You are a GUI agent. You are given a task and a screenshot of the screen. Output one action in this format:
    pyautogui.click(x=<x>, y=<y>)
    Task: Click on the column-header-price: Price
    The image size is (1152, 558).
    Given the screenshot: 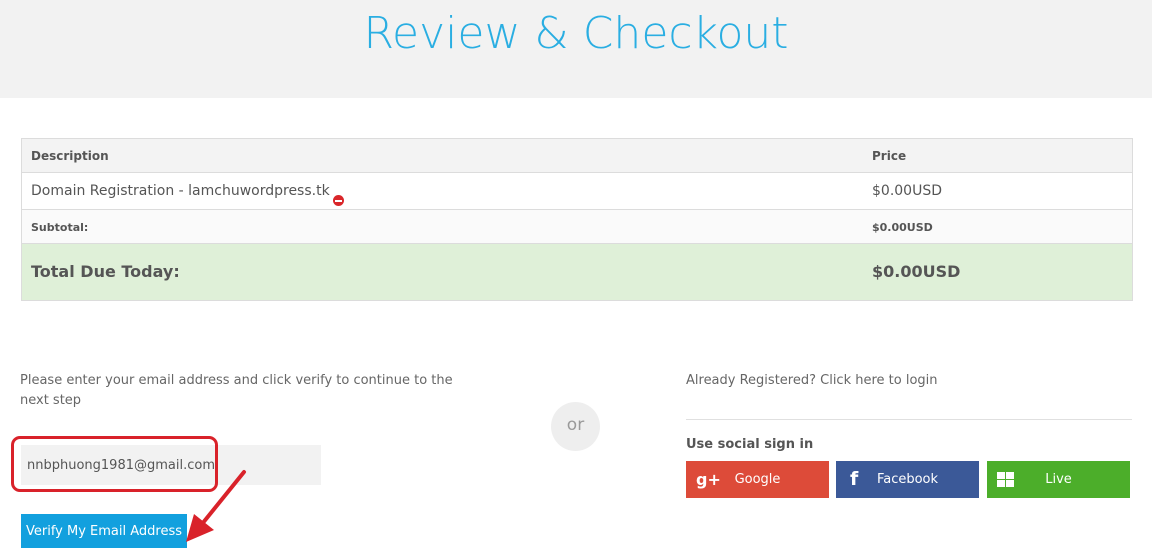 What is the action you would take?
    pyautogui.click(x=889, y=156)
    